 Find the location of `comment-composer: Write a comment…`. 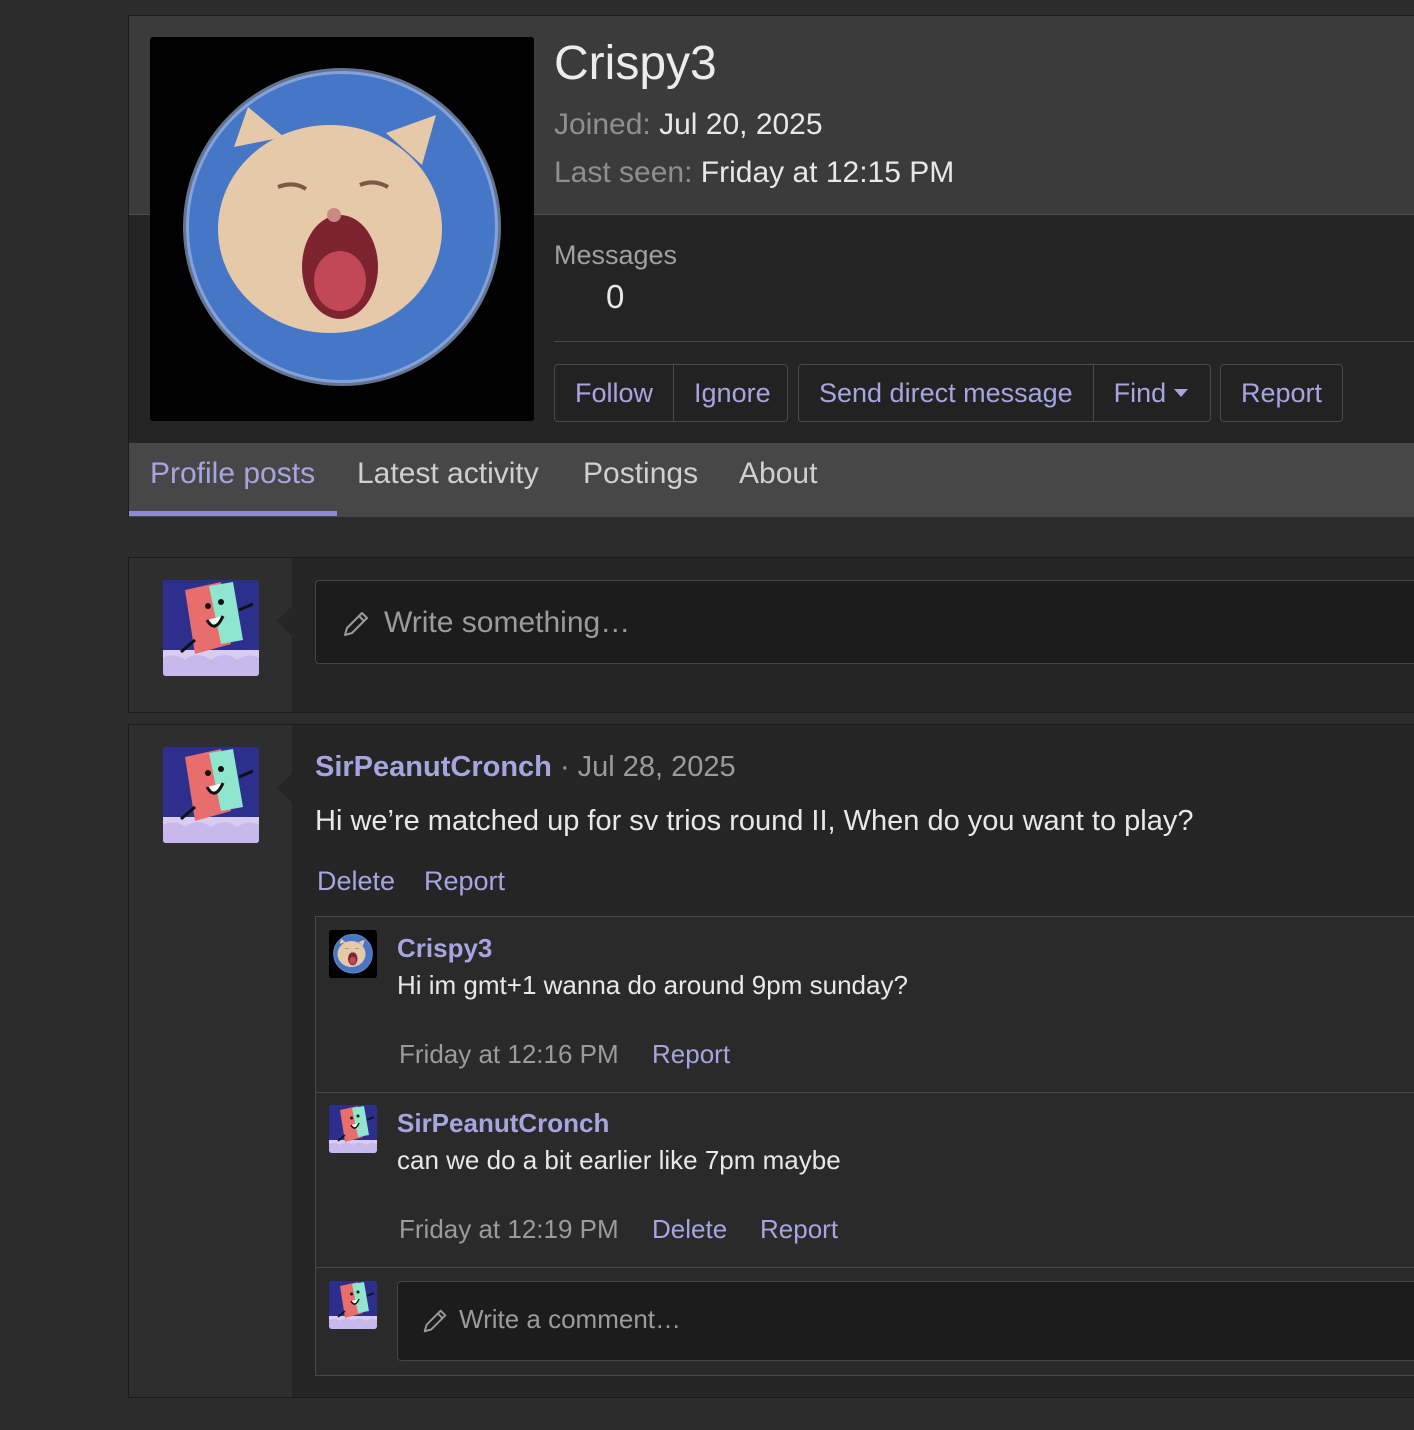

comment-composer: Write a comment… is located at coordinates (865, 1322).